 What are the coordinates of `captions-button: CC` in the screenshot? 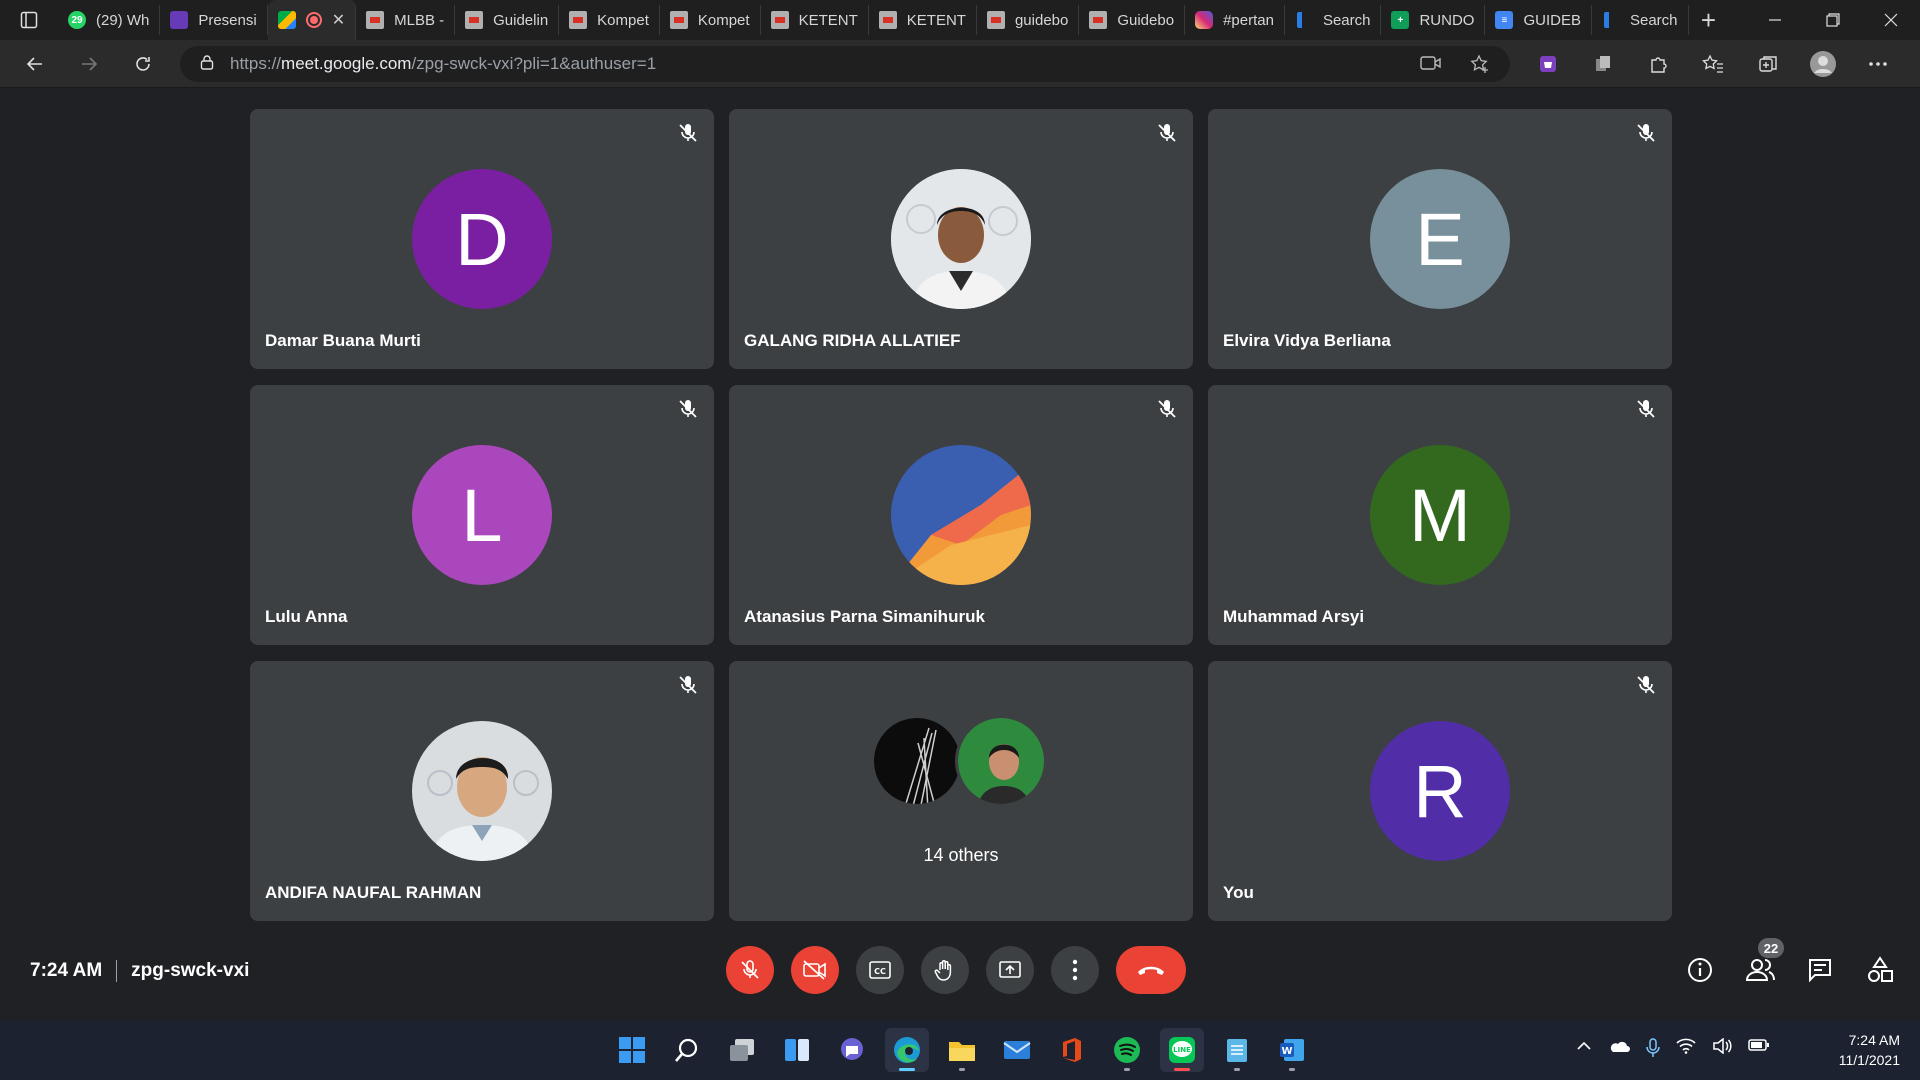 It's located at (880, 970).